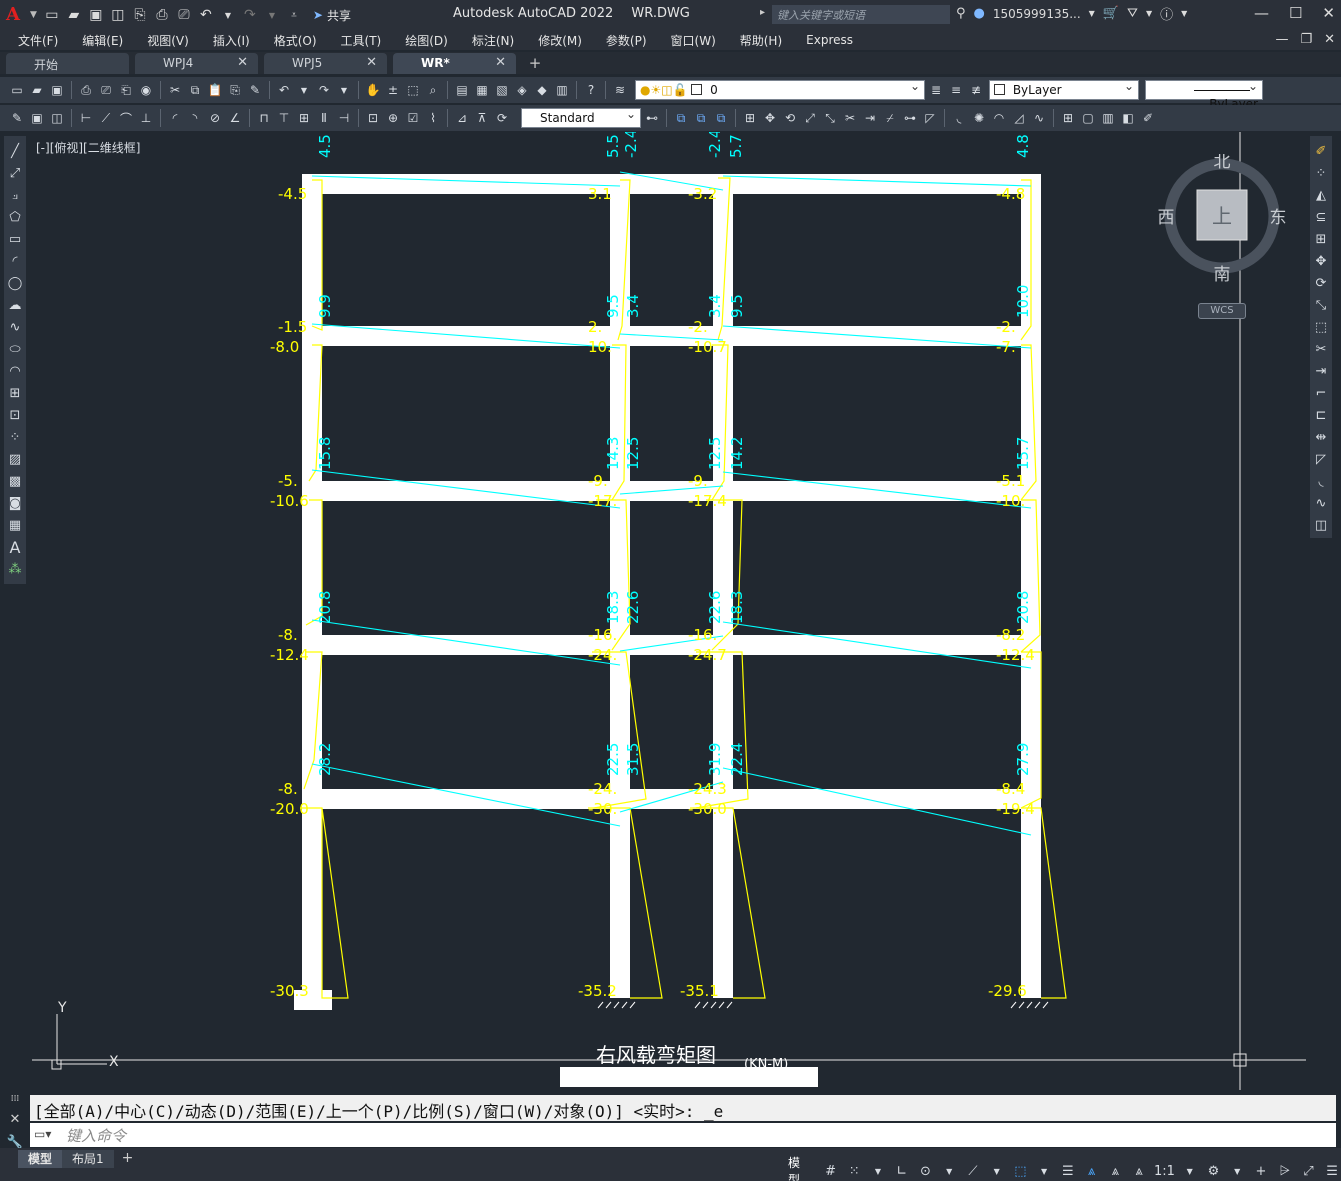  Describe the element at coordinates (1332, 1171) in the screenshot. I see `customize-status-icon: ☰` at that location.